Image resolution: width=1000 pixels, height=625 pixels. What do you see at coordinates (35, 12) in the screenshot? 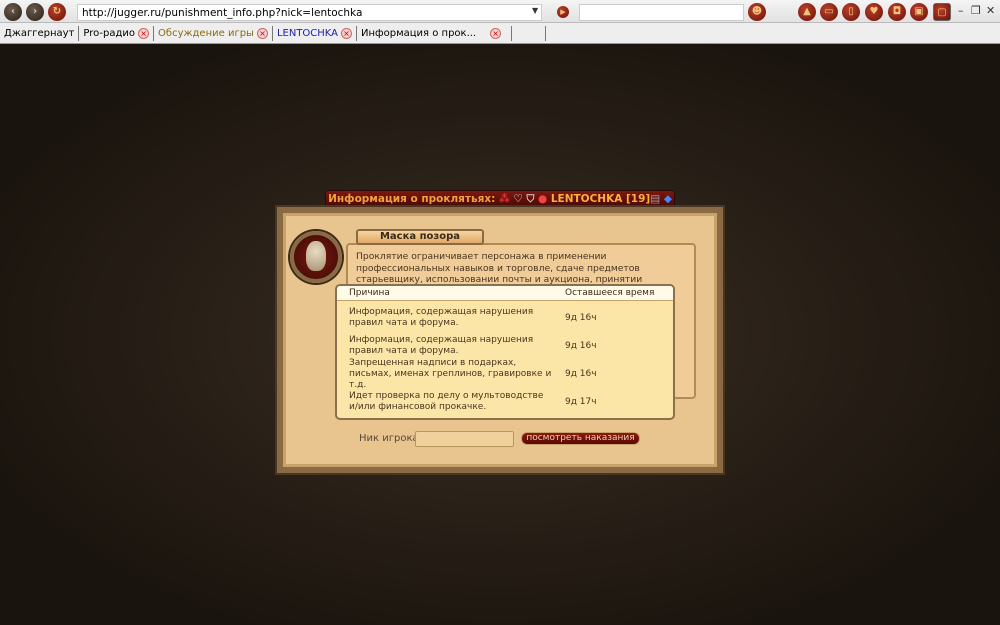
I see `forward-icon: ›` at bounding box center [35, 12].